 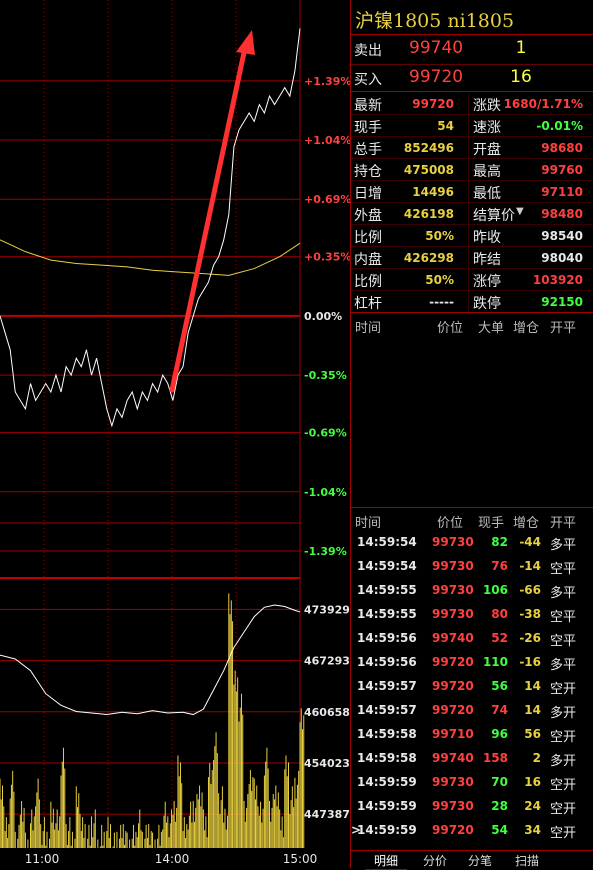 I want to click on stat-value: 1680/1.71%, so click(x=543, y=104).